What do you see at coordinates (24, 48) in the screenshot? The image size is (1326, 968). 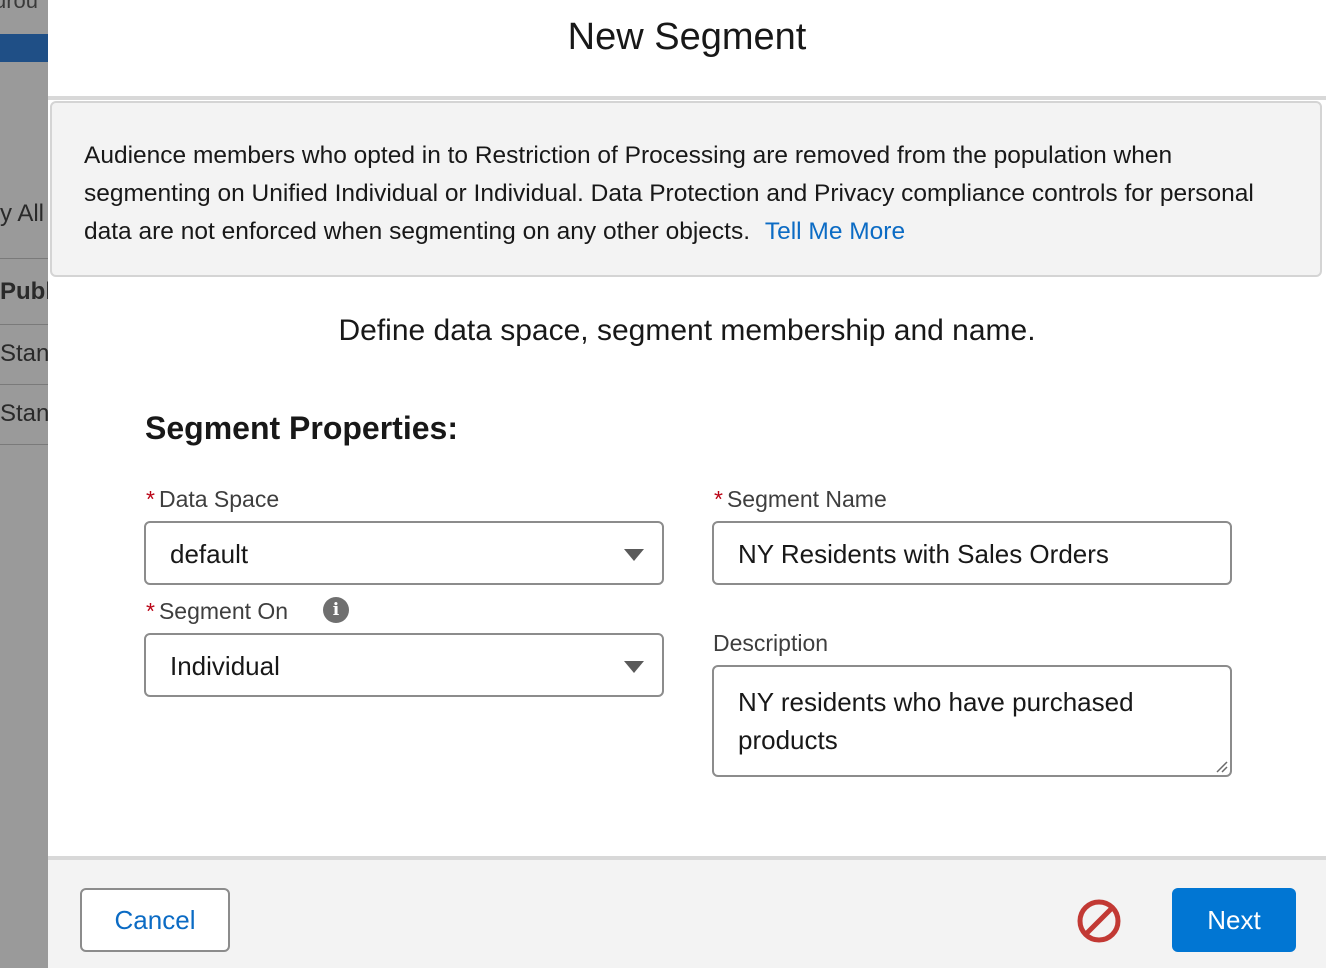 I see `background-blue-bar` at bounding box center [24, 48].